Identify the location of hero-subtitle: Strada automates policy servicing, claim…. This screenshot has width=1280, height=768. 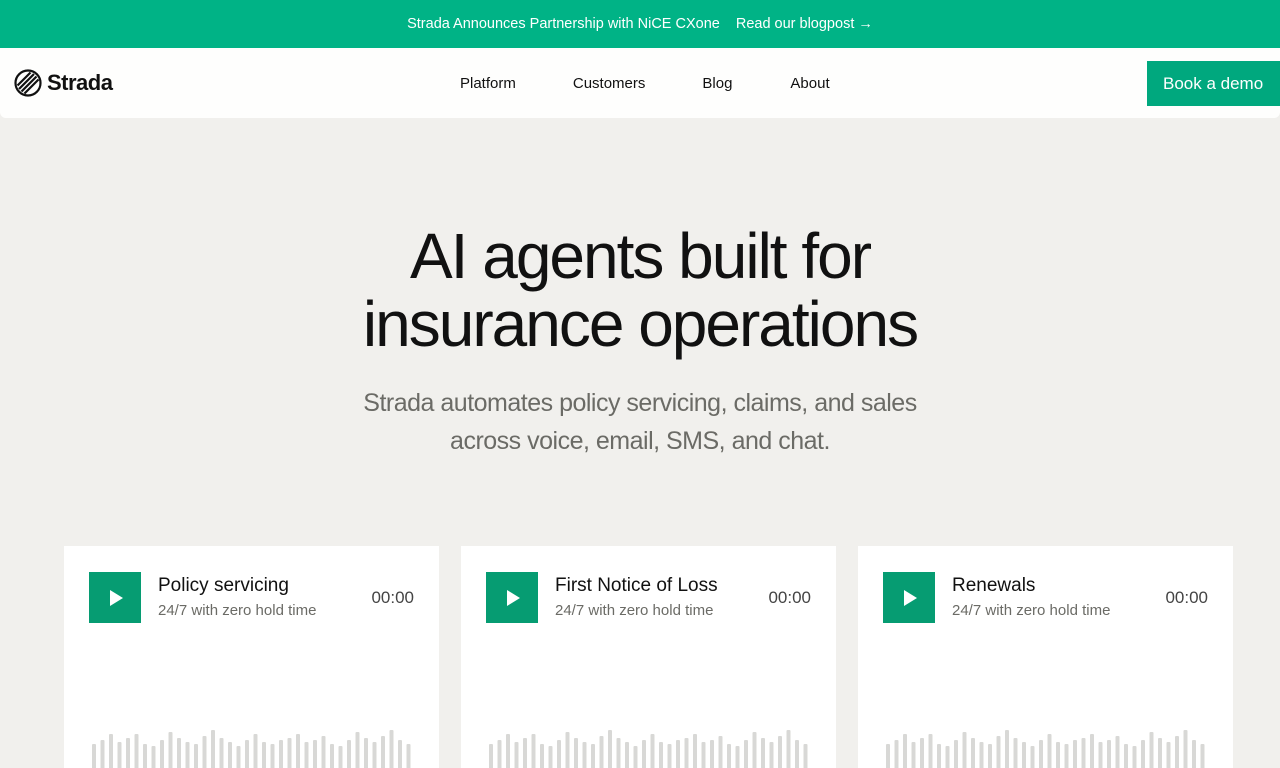
(640, 422).